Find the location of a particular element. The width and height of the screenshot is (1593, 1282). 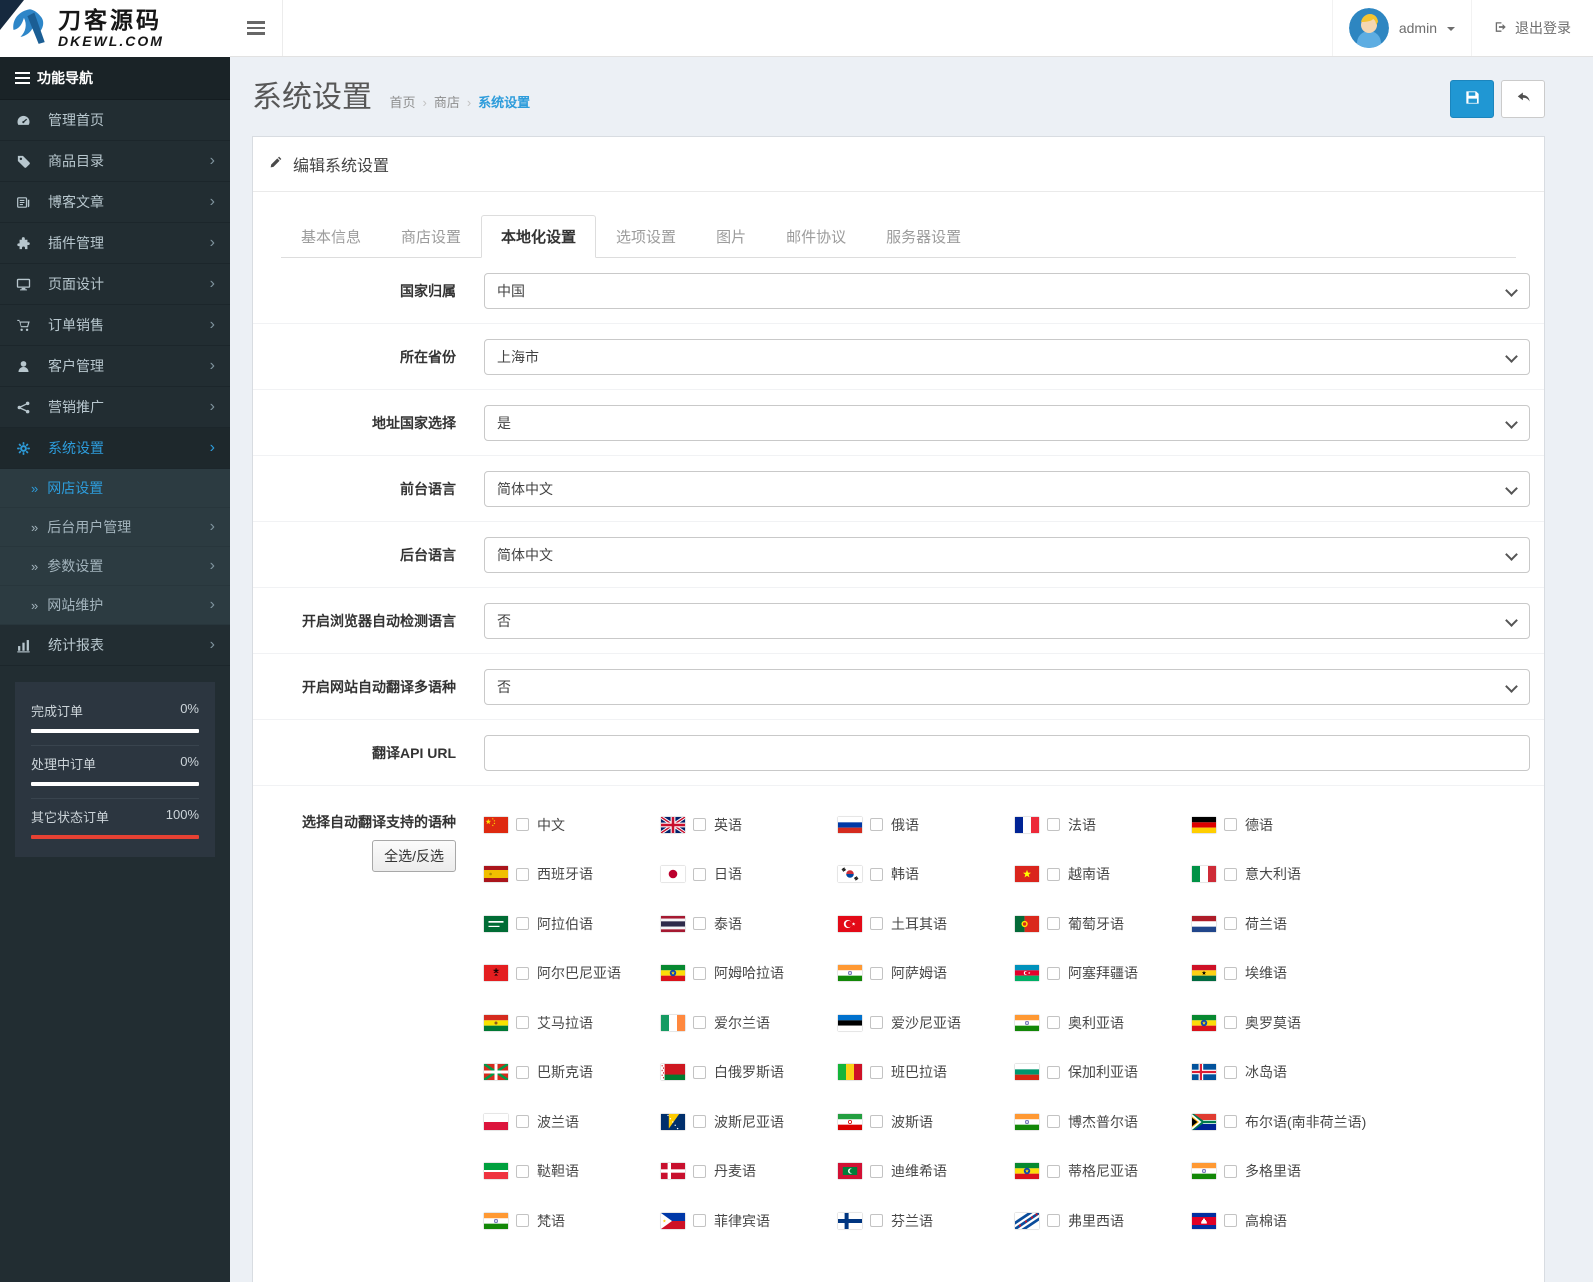

sidebar-toggle-button is located at coordinates (256, 28).